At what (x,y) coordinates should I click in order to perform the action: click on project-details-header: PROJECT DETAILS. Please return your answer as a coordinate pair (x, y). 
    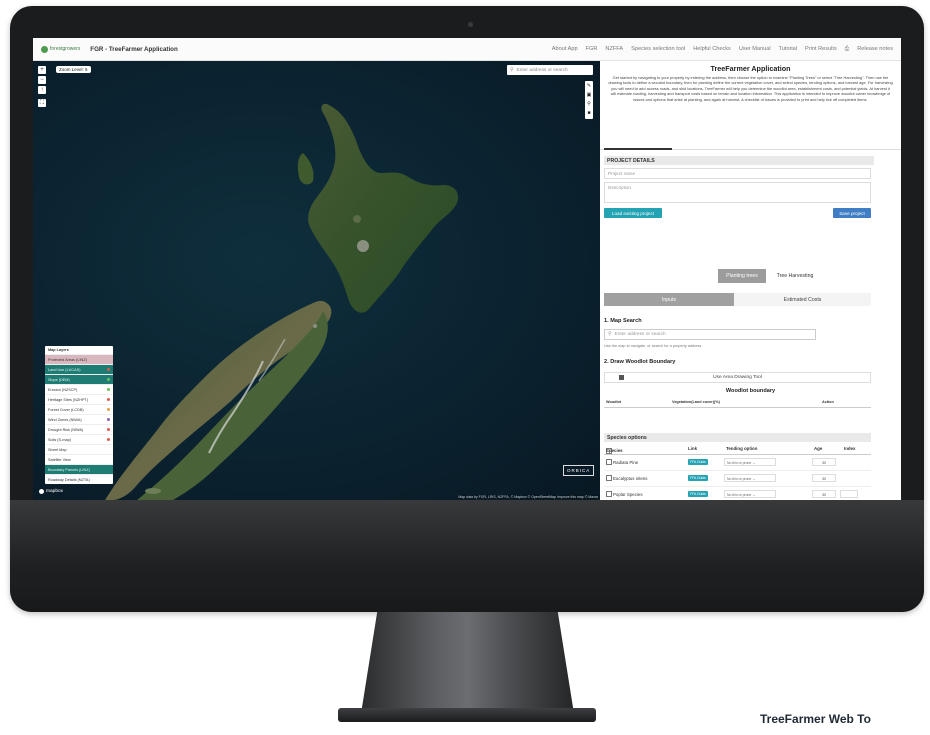
    Looking at the image, I should click on (739, 160).